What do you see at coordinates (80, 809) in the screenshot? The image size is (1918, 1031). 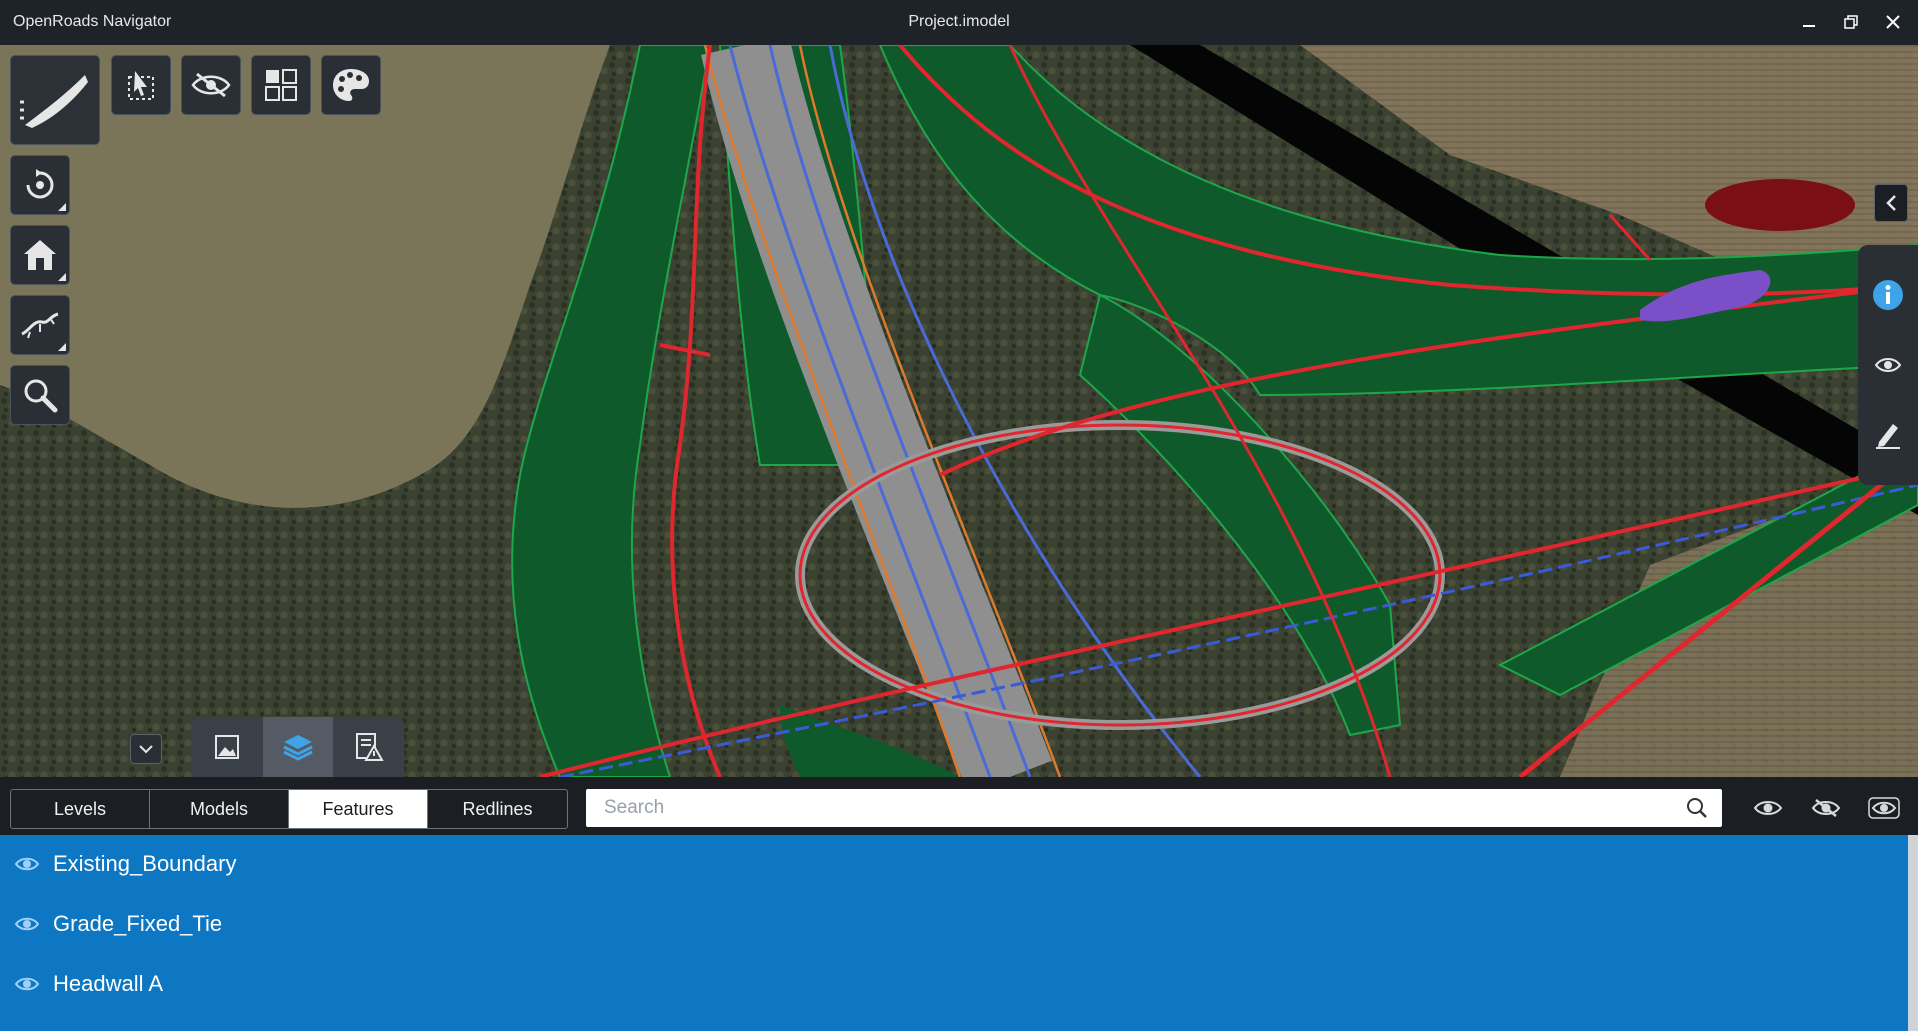 I see `tab-levels: Levels` at bounding box center [80, 809].